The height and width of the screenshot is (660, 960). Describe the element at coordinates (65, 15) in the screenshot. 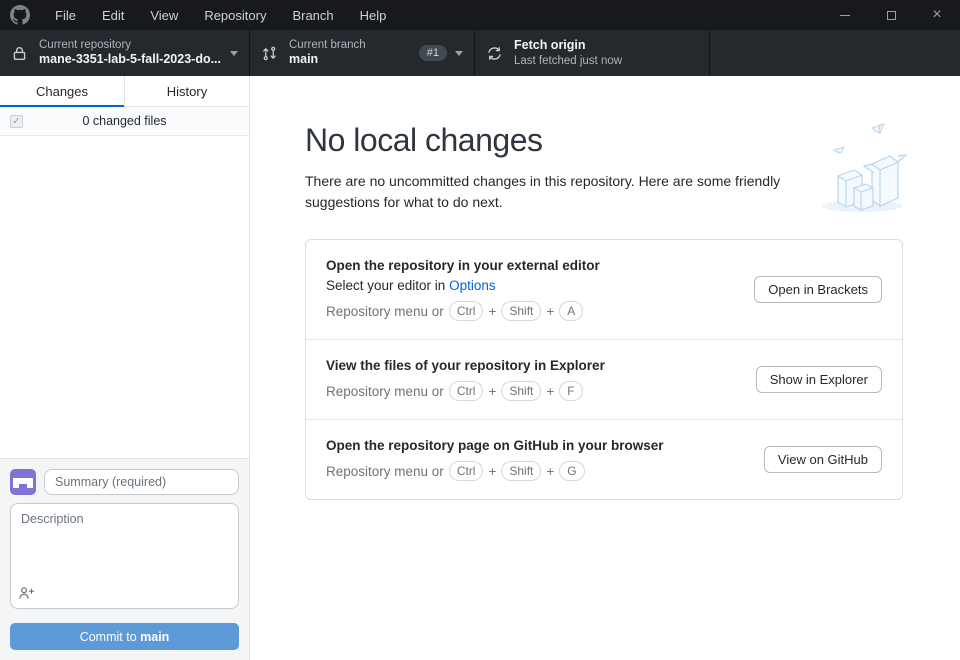

I see `menu-file: File` at that location.